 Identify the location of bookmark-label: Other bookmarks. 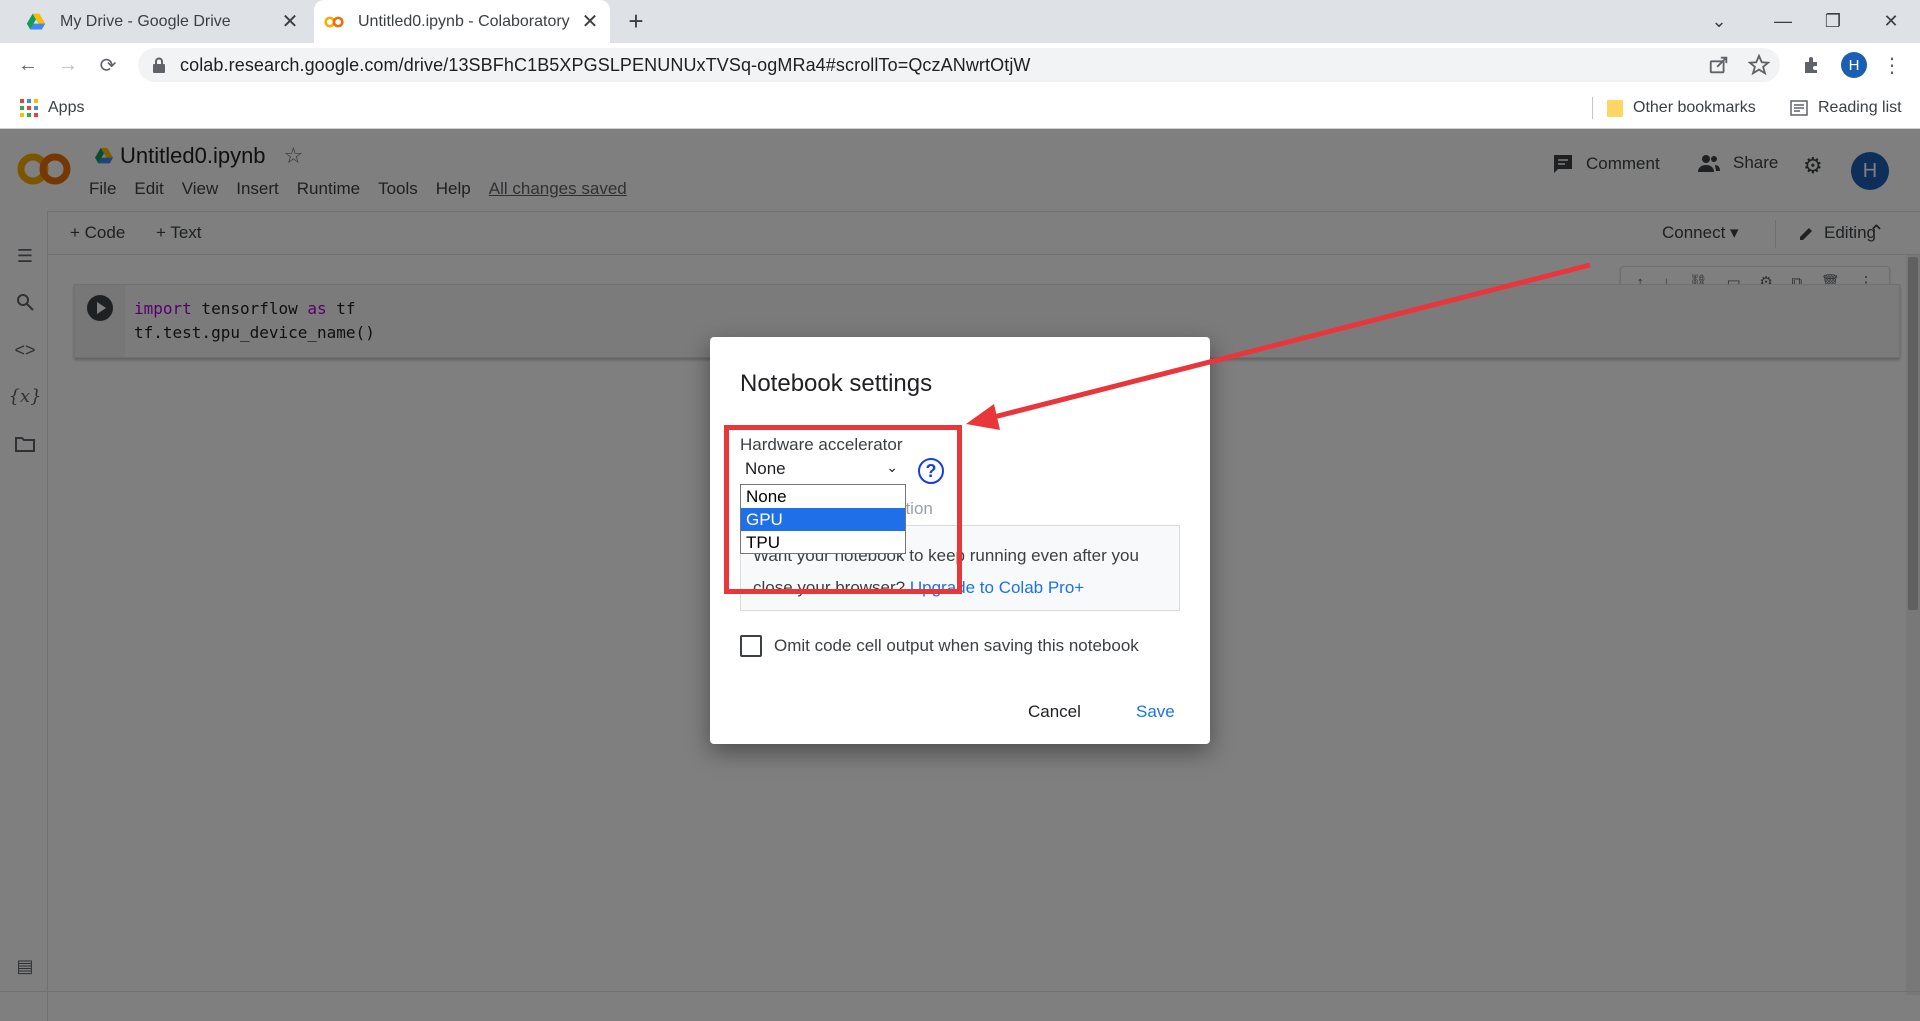
(1694, 107).